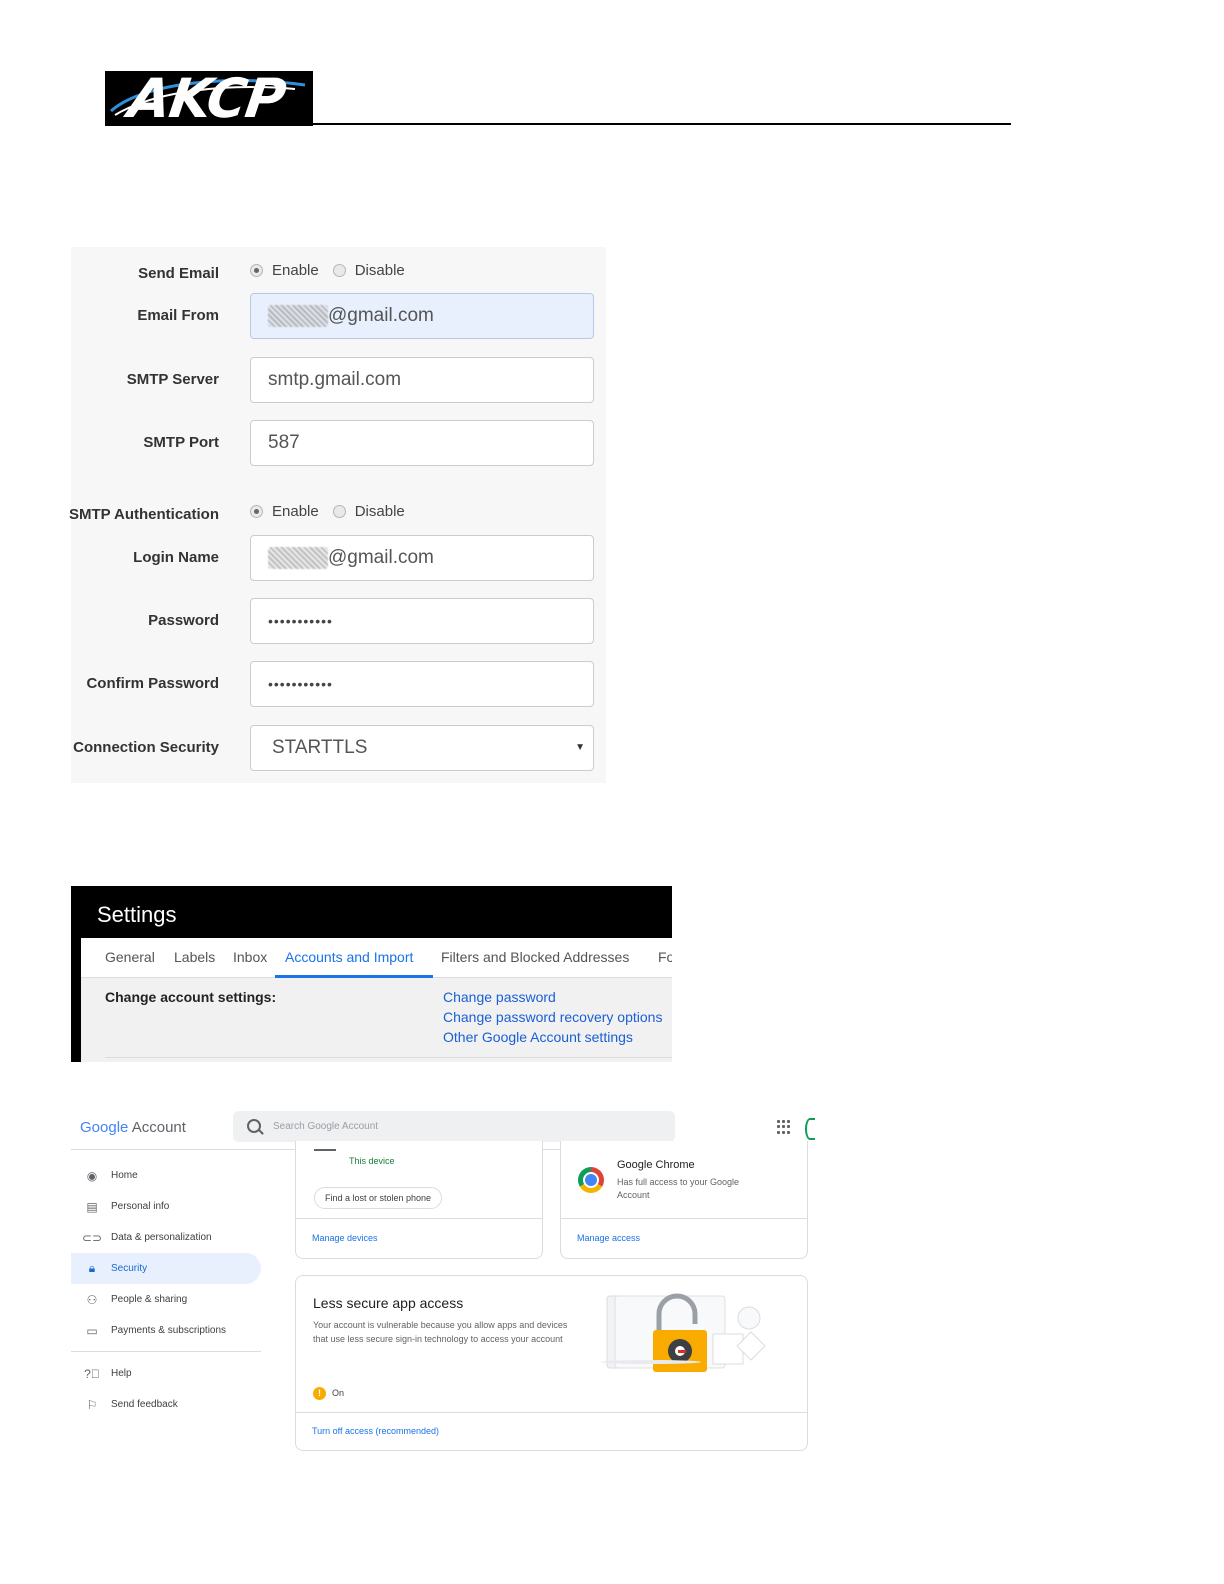 This screenshot has height=1584, width=1224. I want to click on smtp-auth-radios: Enable Disable, so click(334, 511).